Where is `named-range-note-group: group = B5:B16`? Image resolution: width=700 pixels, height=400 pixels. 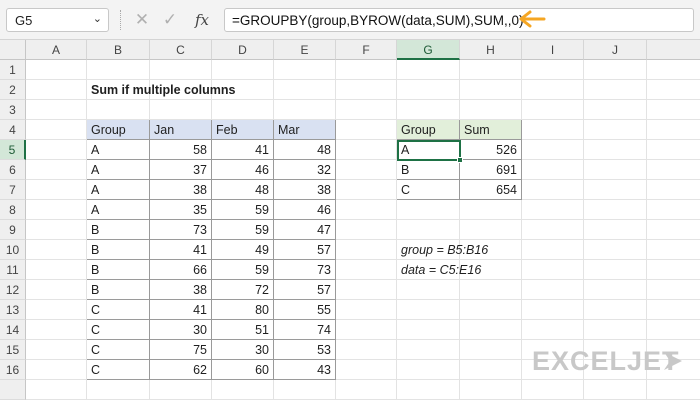
named-range-note-group: group = B5:B16 is located at coordinates (477, 250).